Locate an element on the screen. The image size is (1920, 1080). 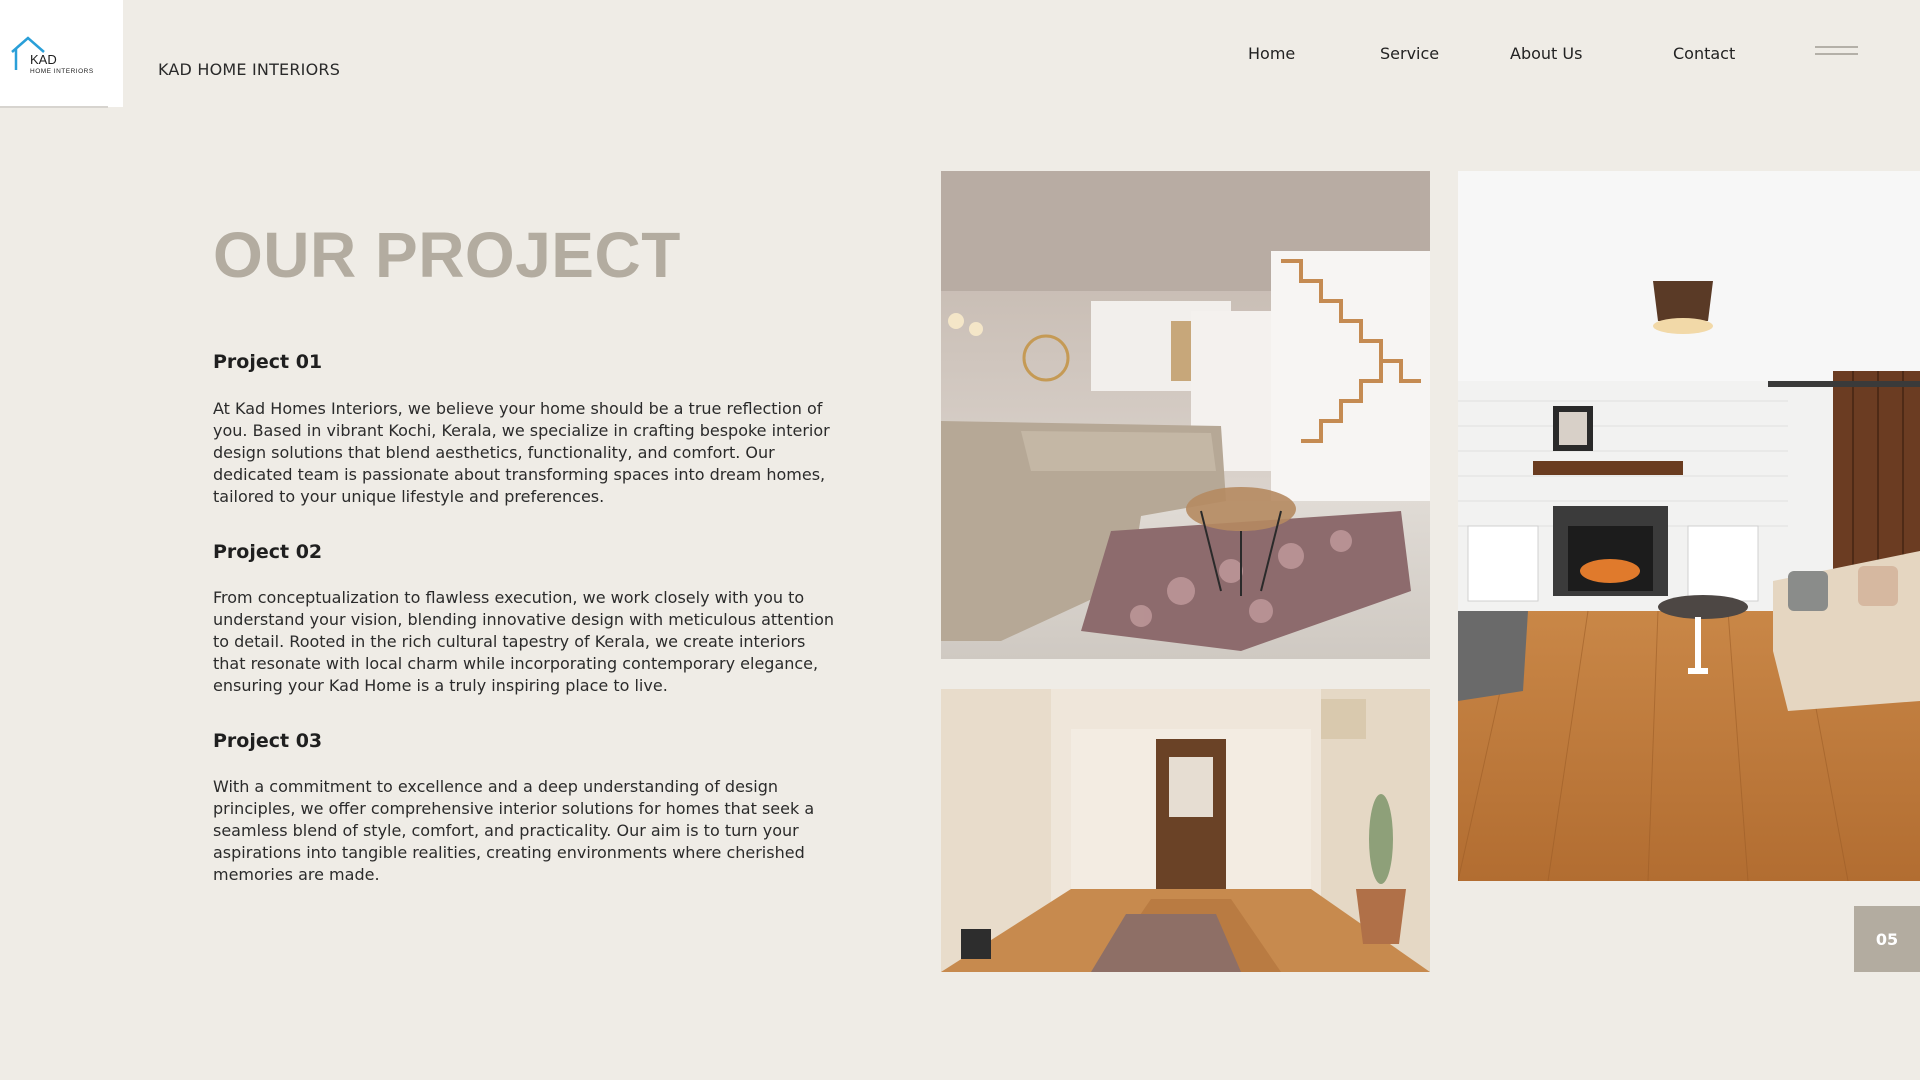
project-03-heading: Project 03 is located at coordinates (268, 741).